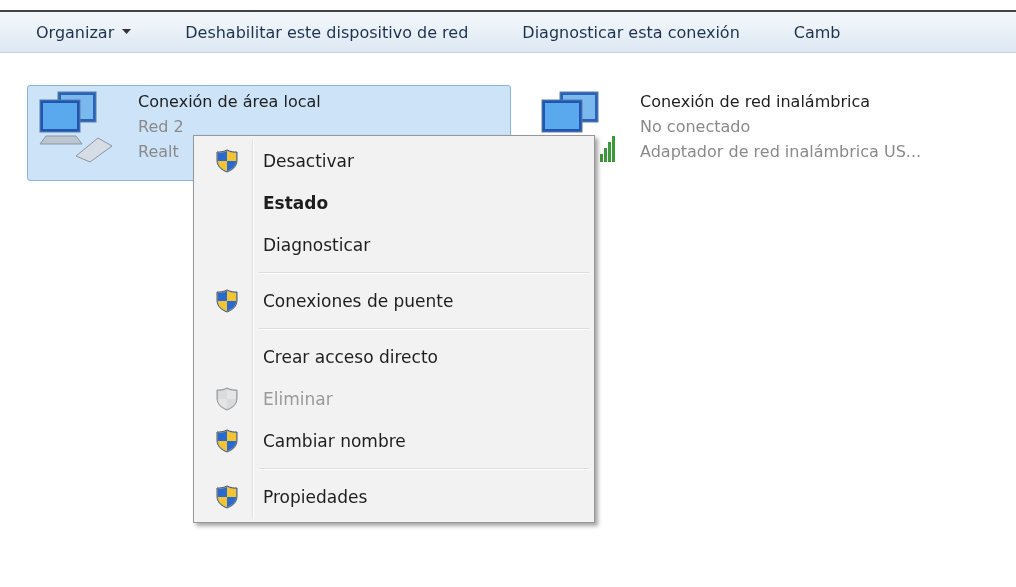 The image size is (1016, 587). What do you see at coordinates (127, 32) in the screenshot?
I see `caret-icon` at bounding box center [127, 32].